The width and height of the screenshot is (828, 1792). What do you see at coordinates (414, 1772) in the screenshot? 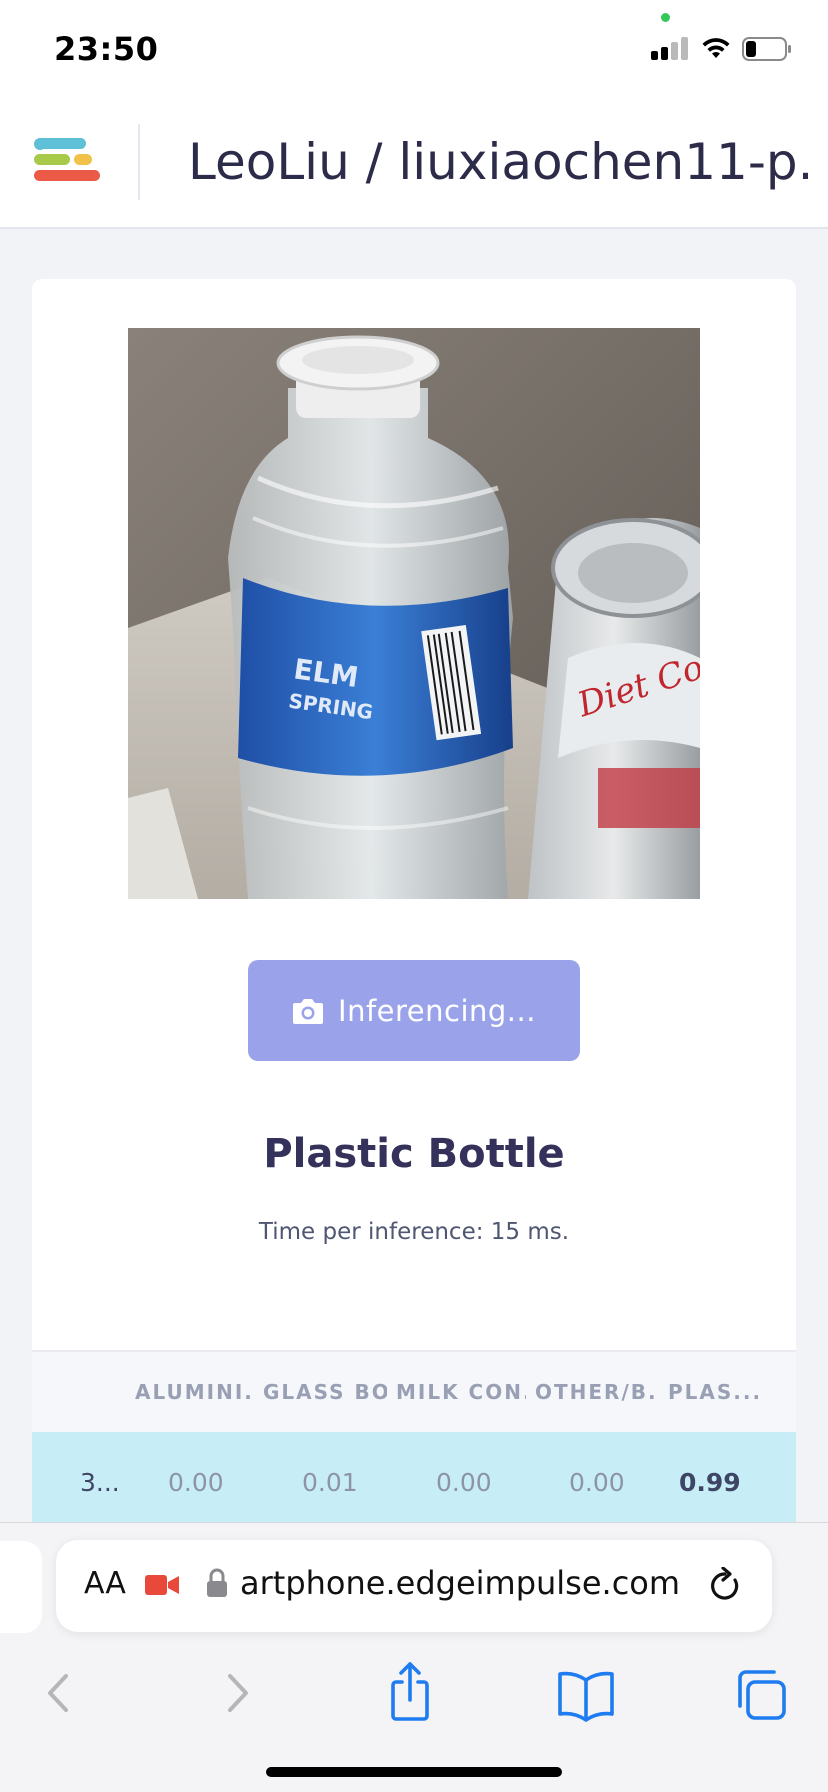
I see `home-indicator` at bounding box center [414, 1772].